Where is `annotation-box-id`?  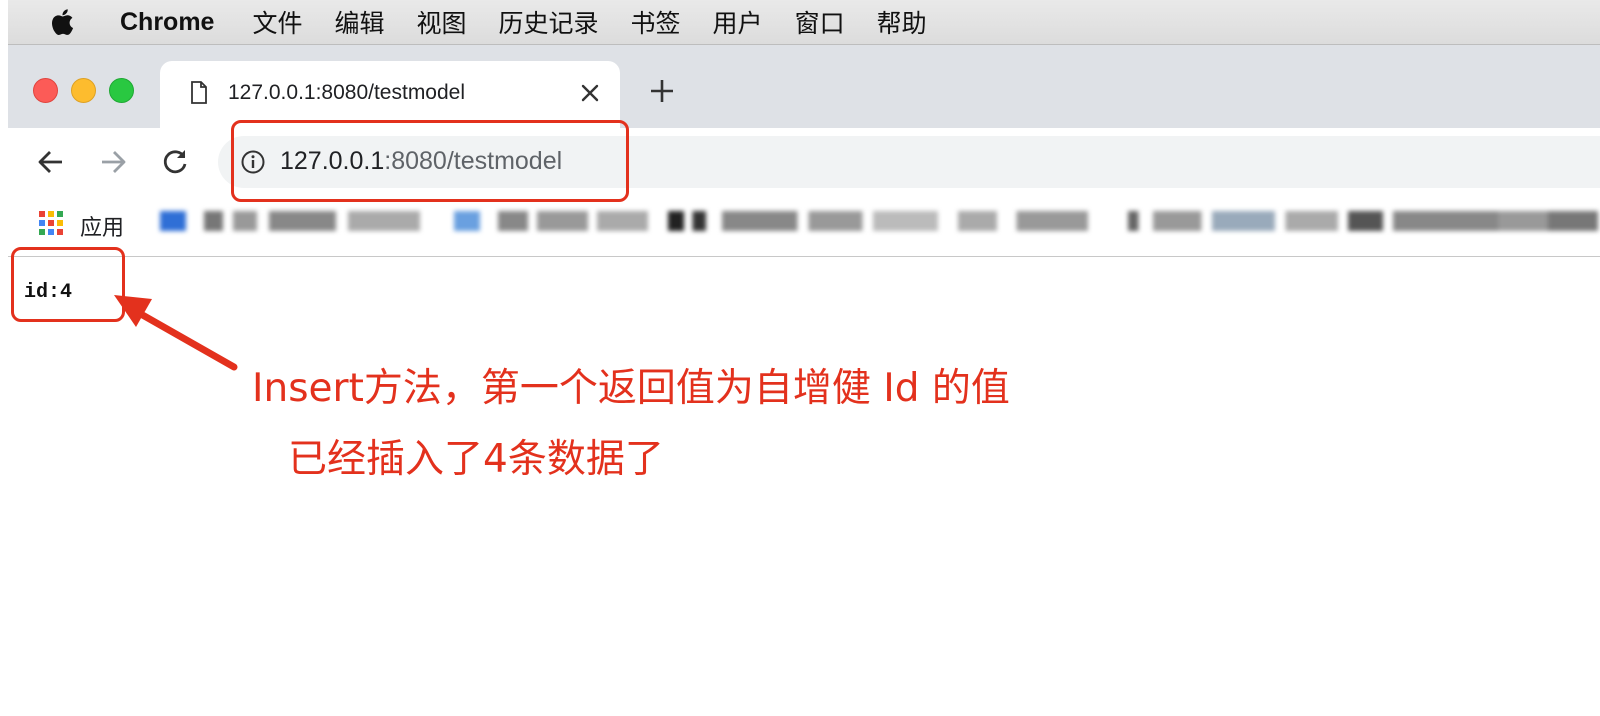
annotation-box-id is located at coordinates (68, 284).